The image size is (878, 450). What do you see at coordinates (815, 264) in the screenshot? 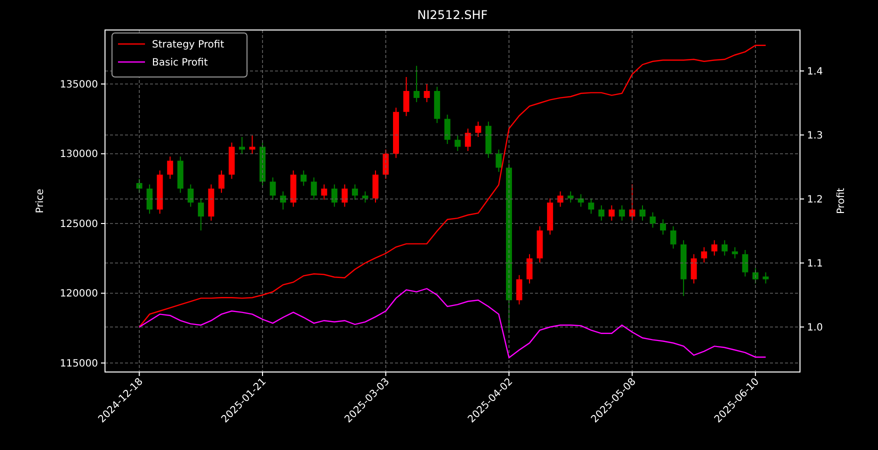
I see `tick-label: 1.1` at bounding box center [815, 264].